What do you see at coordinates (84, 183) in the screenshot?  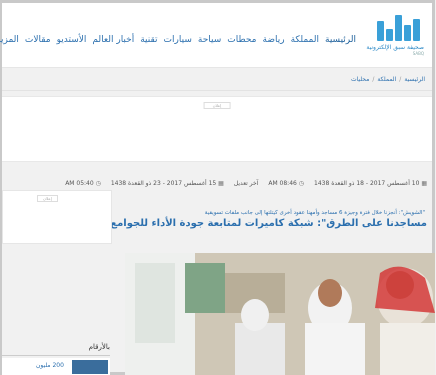 I see `updated-time: ◷ AM 05:40` at bounding box center [84, 183].